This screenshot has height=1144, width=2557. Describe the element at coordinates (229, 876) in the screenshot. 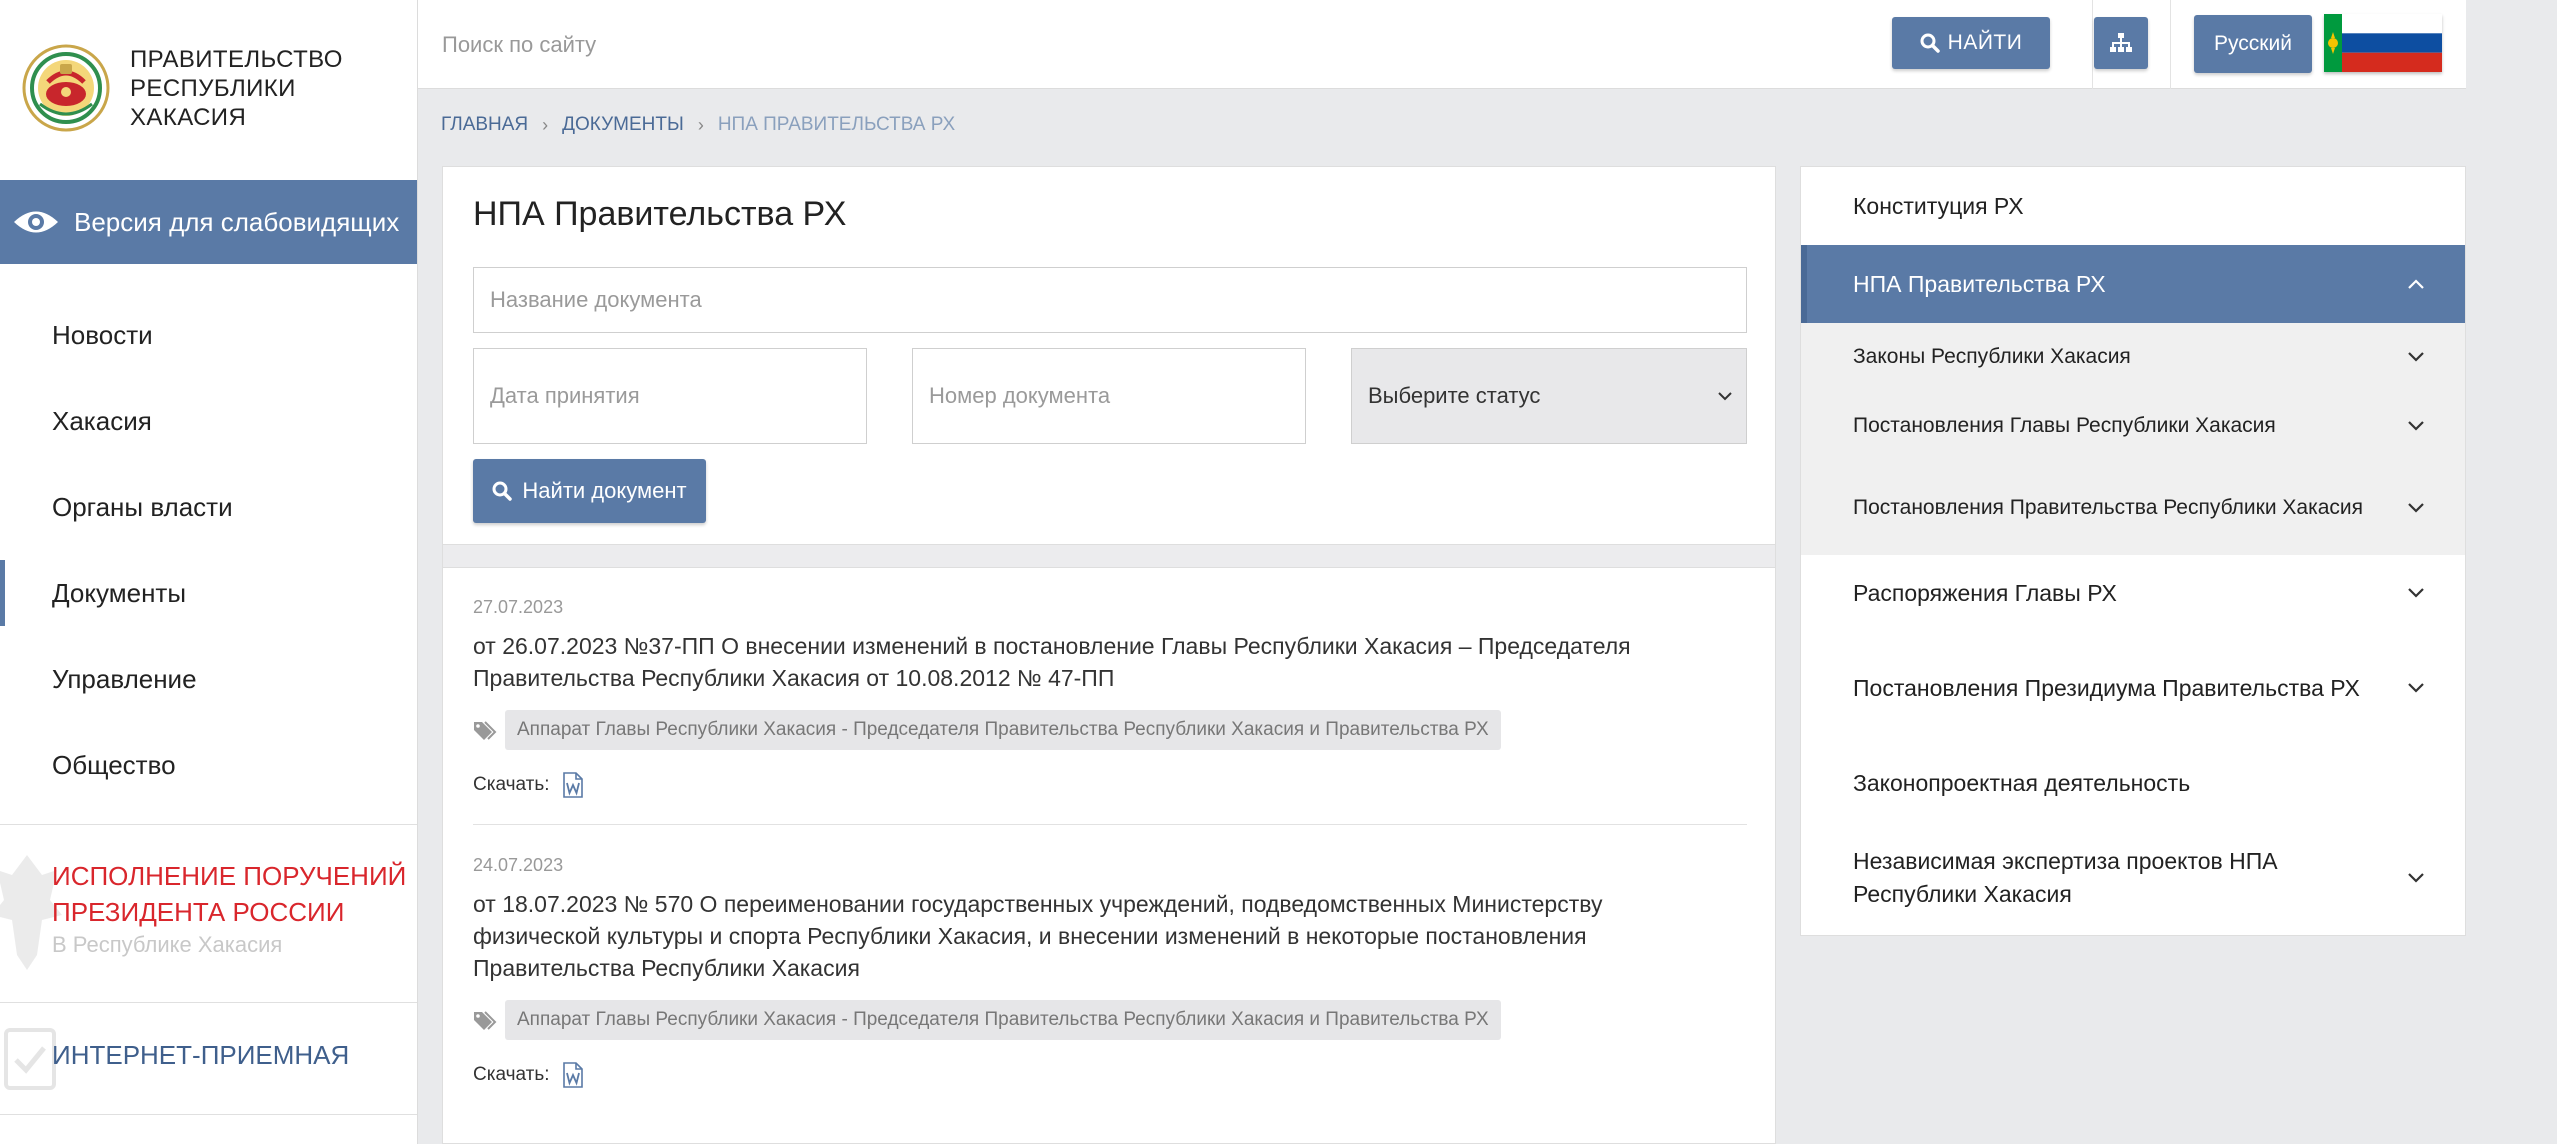

I see `promo-title-line-1: ИСПОЛНЕНИЕ ПОРУЧЕНИЙ` at that location.